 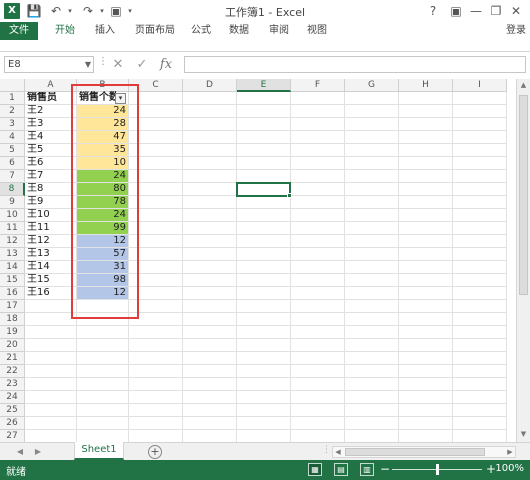 I want to click on cell-d14, so click(x=210, y=267).